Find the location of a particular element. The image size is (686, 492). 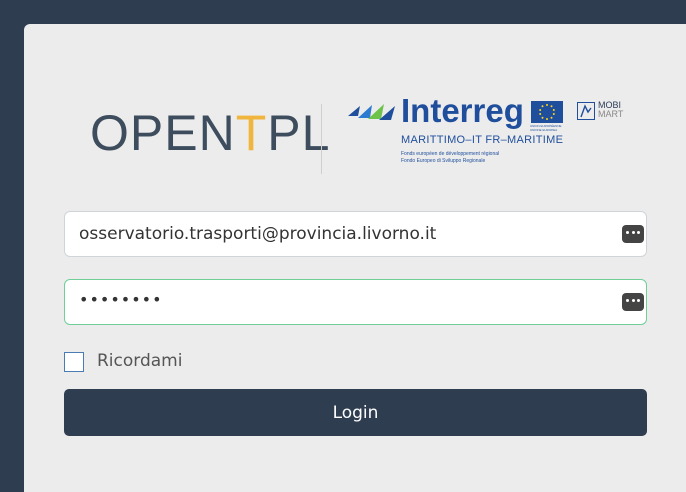

remember-me-label: Ricordami is located at coordinates (139, 361).